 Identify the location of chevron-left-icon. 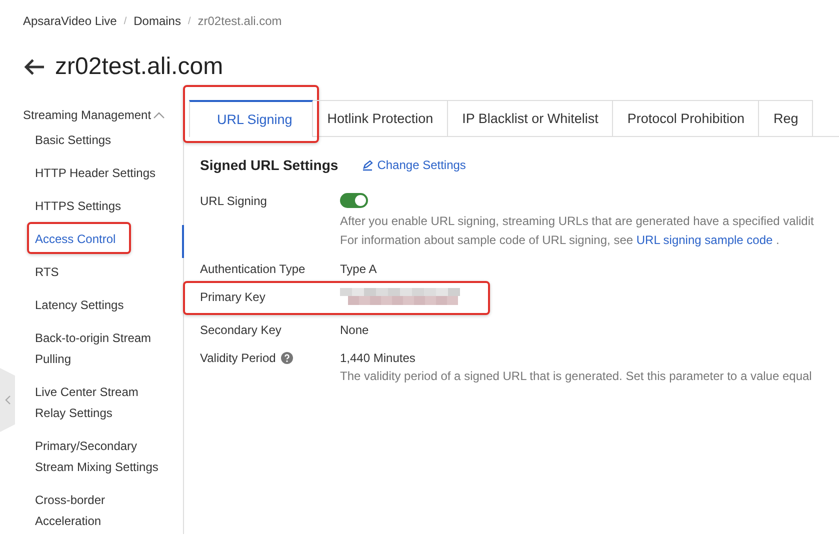
(7, 400).